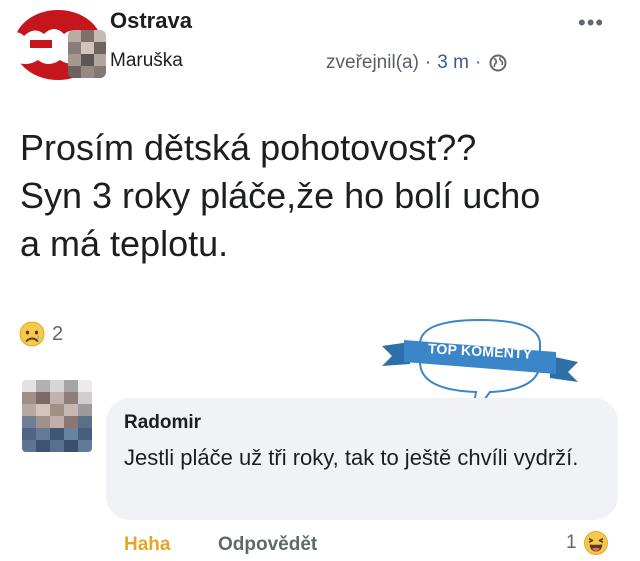 The height and width of the screenshot is (561, 640). I want to click on post-reactions: 2, so click(40, 334).